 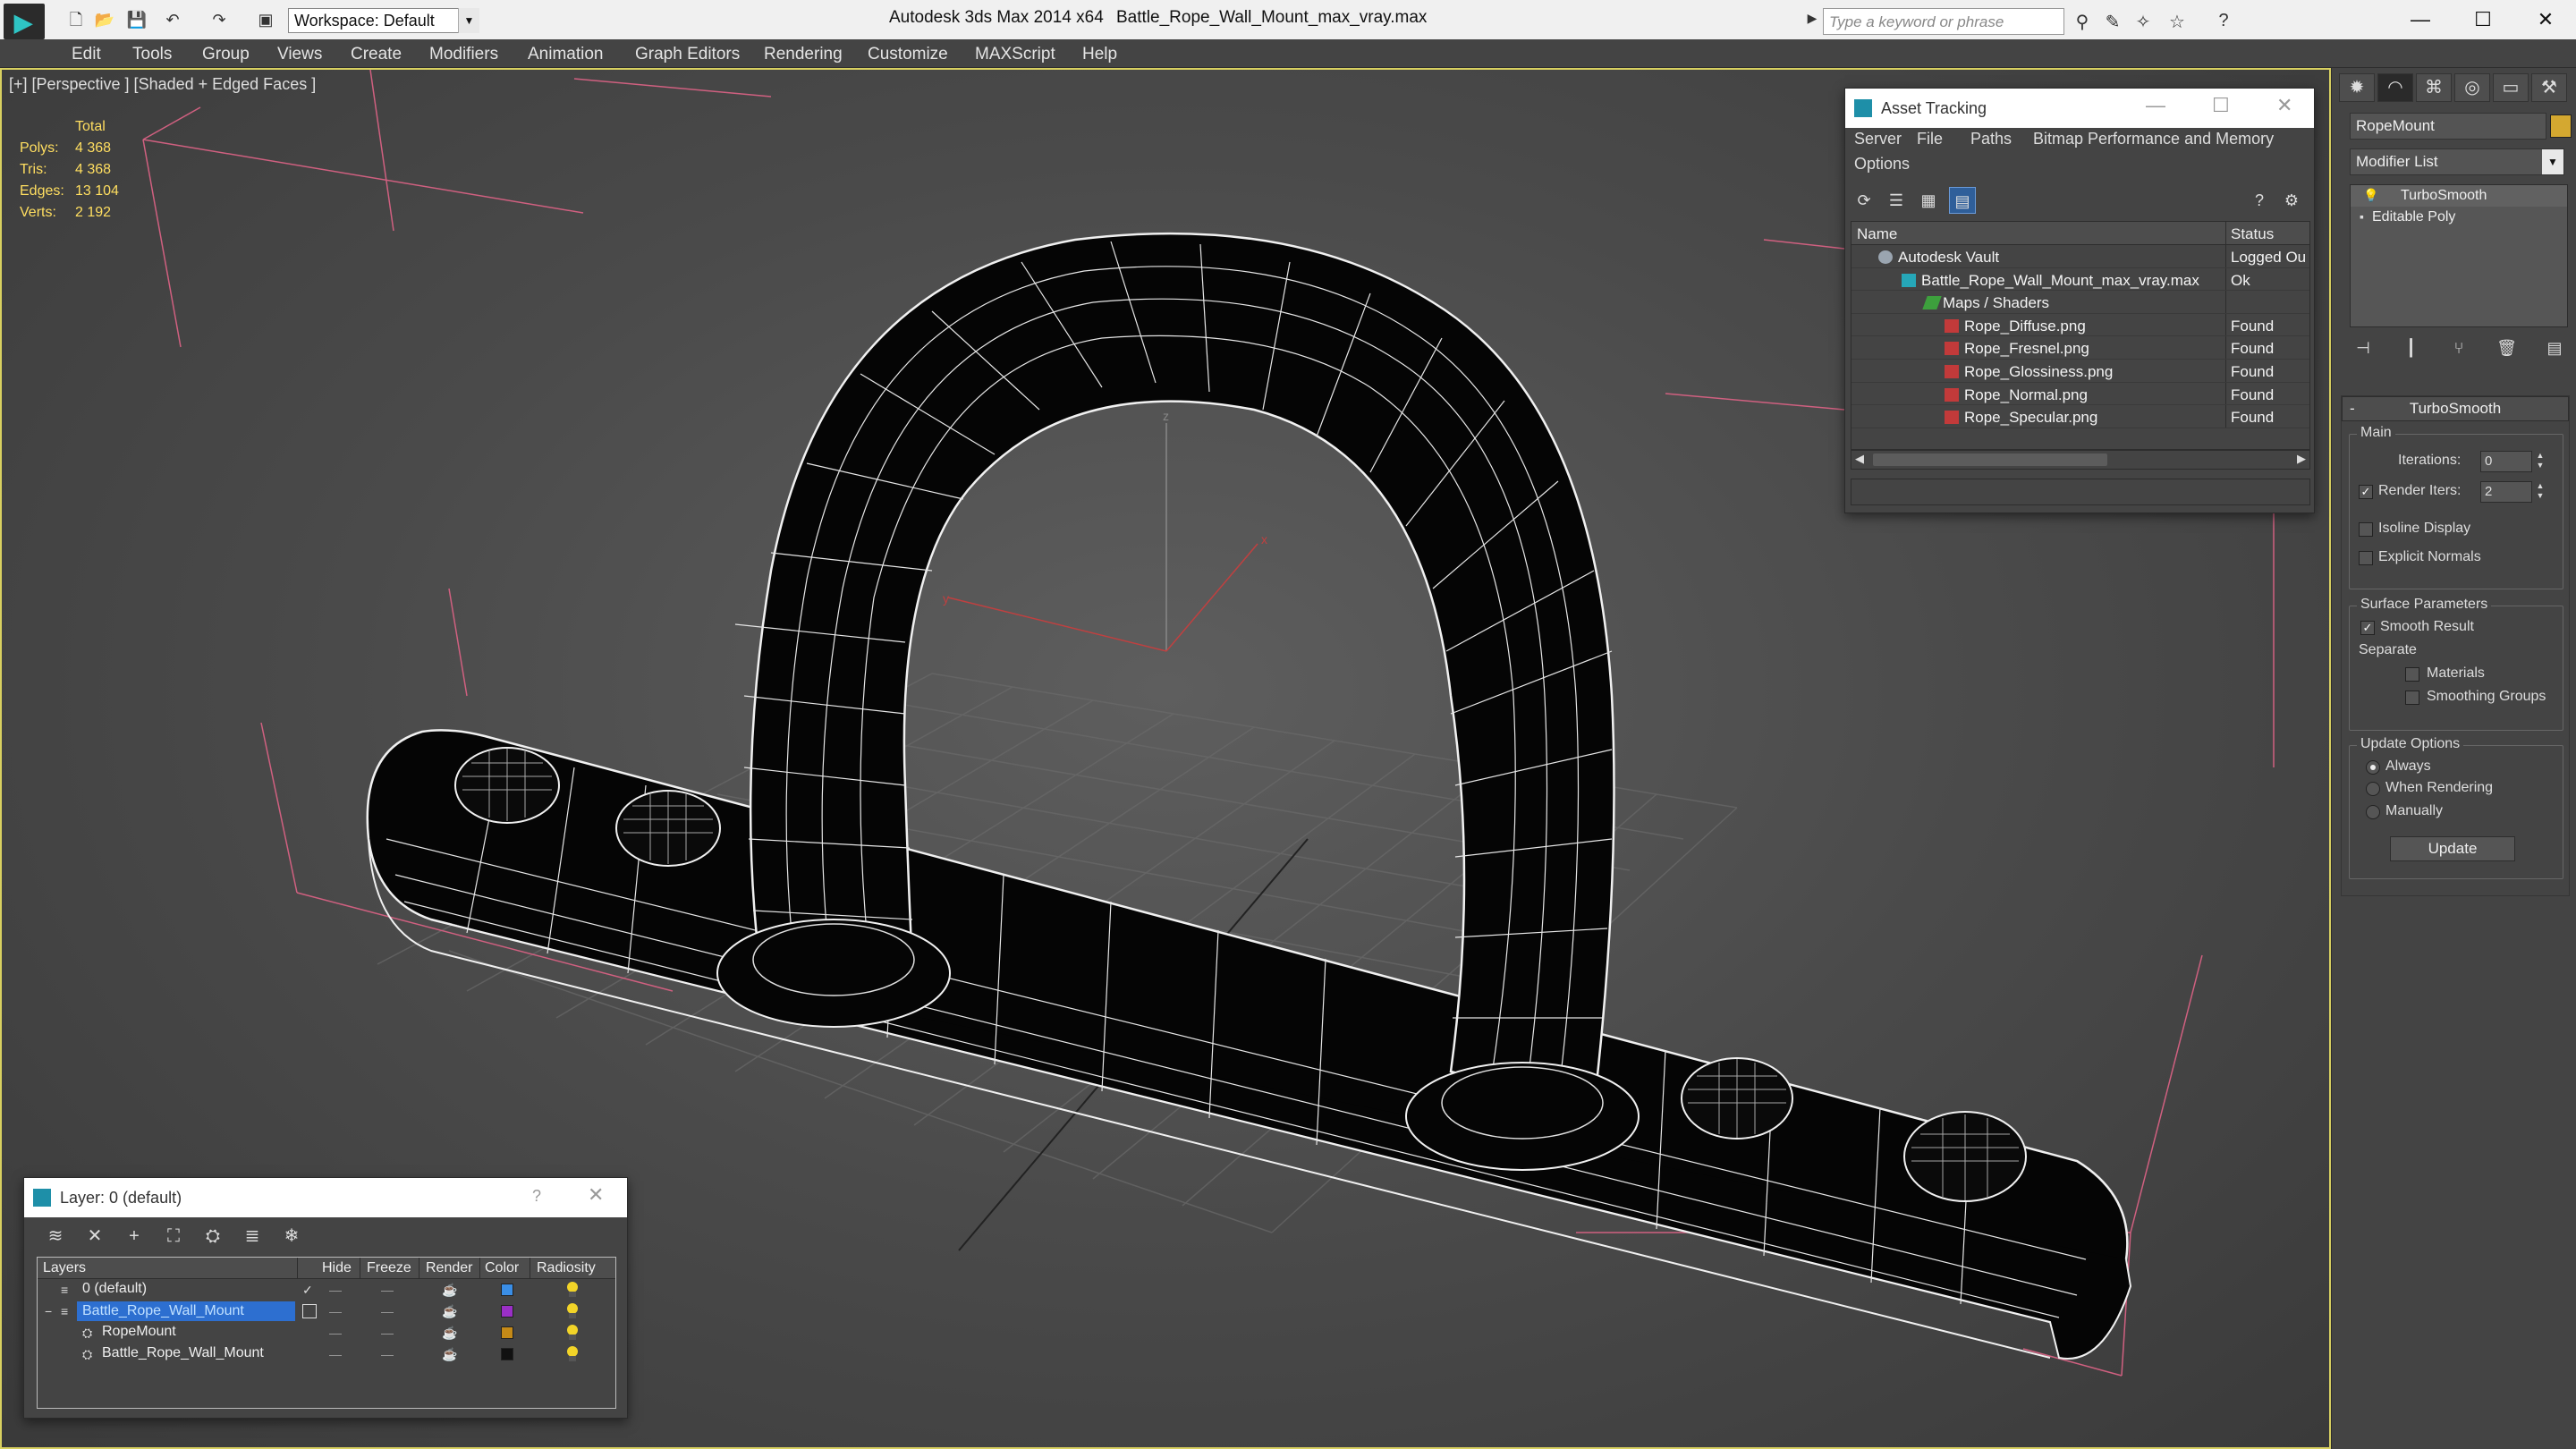 What do you see at coordinates (2373, 789) in the screenshot?
I see `when-rendering-radio` at bounding box center [2373, 789].